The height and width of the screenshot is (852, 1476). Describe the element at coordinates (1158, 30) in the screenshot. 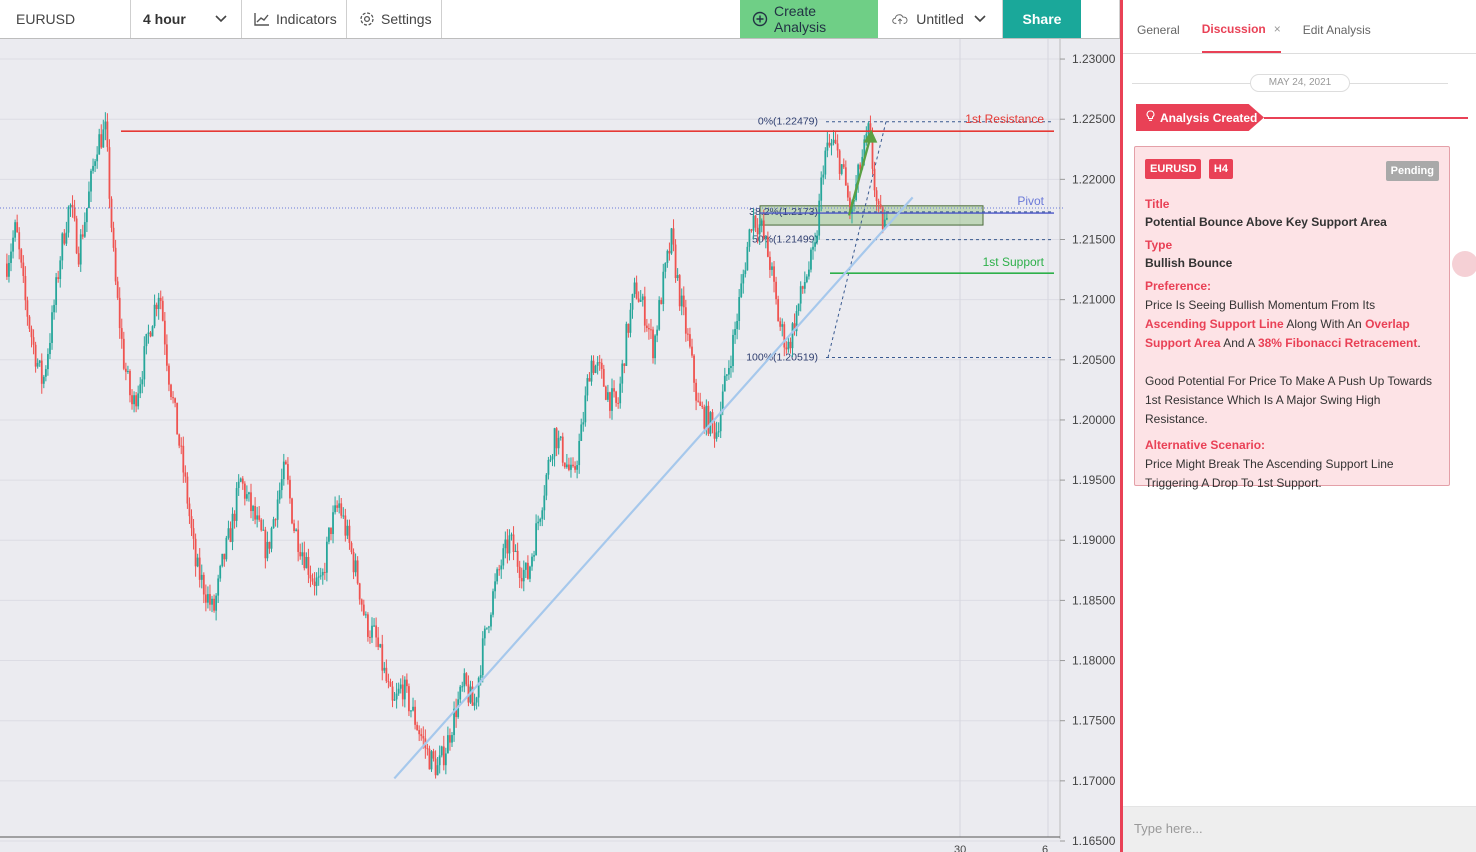

I see `tab-general-label: General` at that location.